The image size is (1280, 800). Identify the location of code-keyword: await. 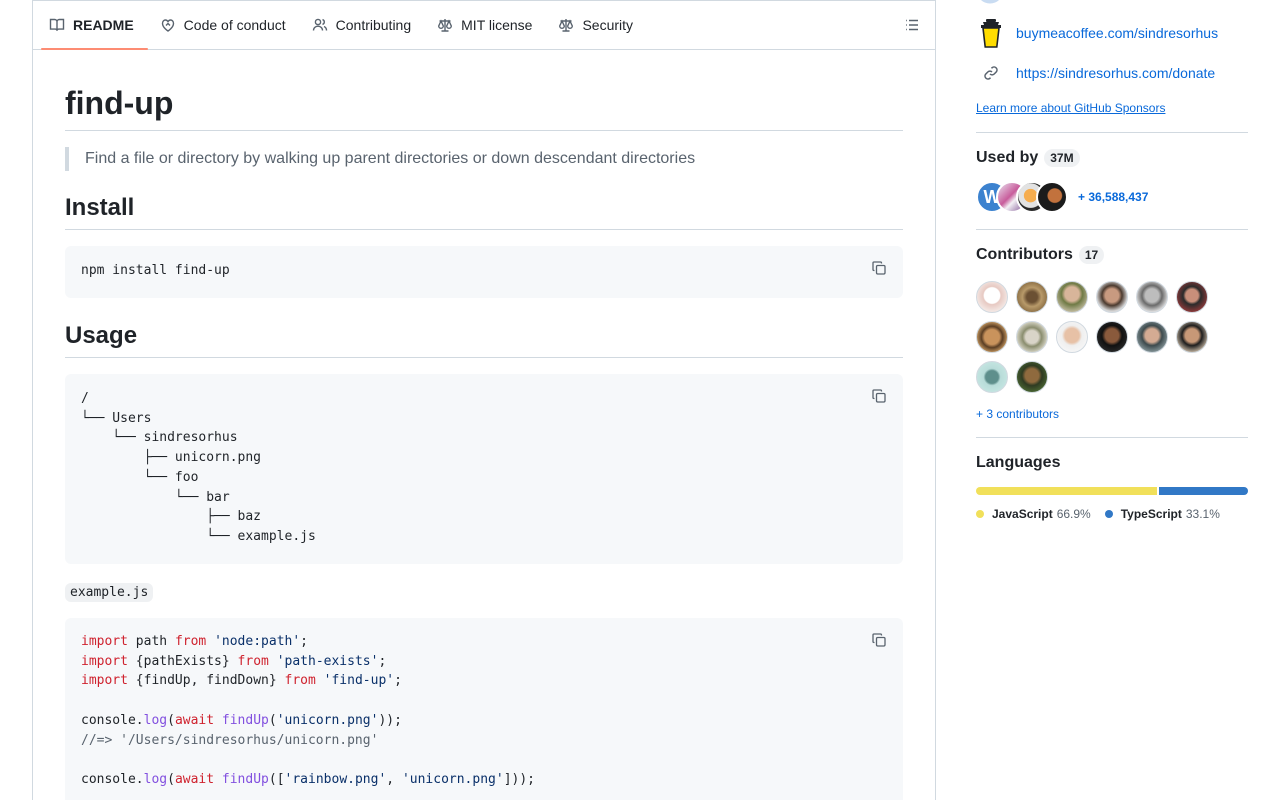
(194, 720).